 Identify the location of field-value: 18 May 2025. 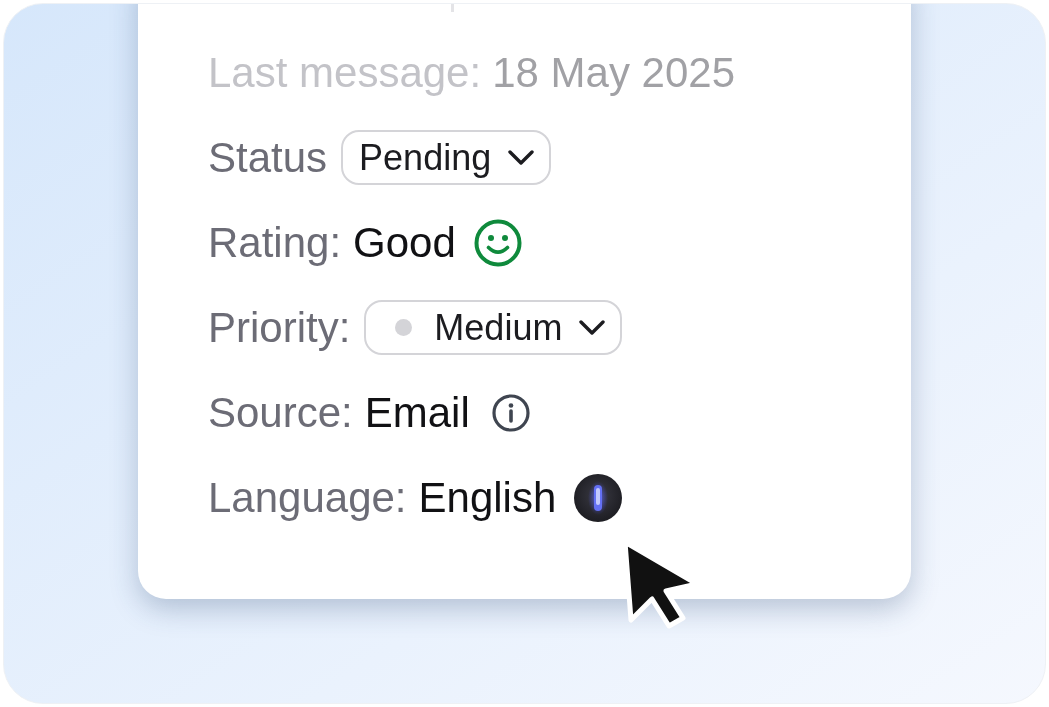
(613, 72).